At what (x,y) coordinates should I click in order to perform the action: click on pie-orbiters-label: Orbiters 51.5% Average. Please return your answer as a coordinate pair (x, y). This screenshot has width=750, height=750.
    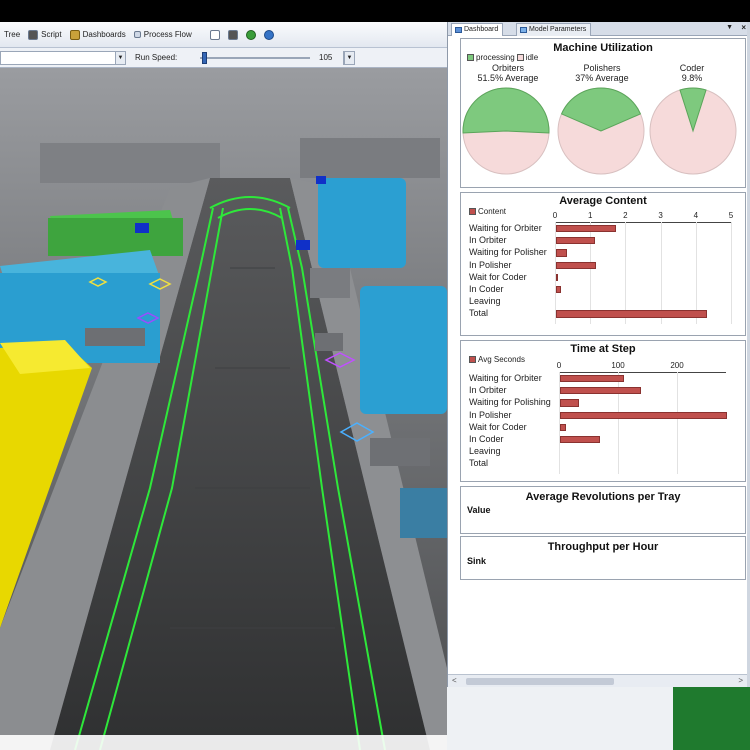
    Looking at the image, I should click on (508, 73).